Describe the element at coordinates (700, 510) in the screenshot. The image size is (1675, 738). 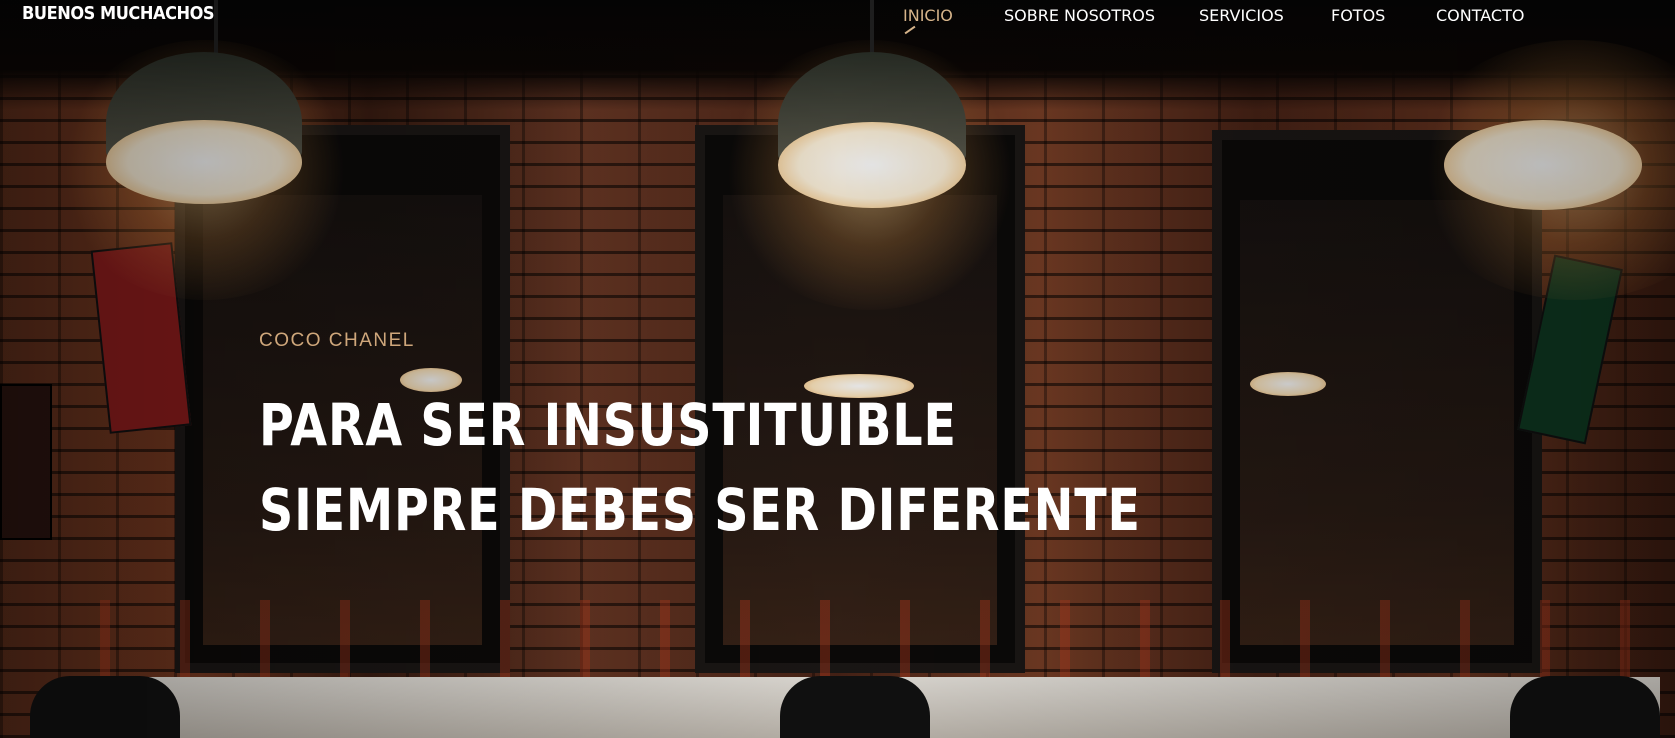
I see `hero-headline-line-2: SIEMPRE DEBES SER DIFERENTE` at that location.